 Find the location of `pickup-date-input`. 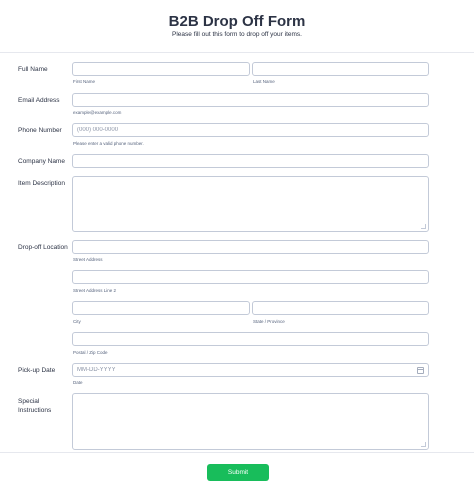

pickup-date-input is located at coordinates (250, 370).